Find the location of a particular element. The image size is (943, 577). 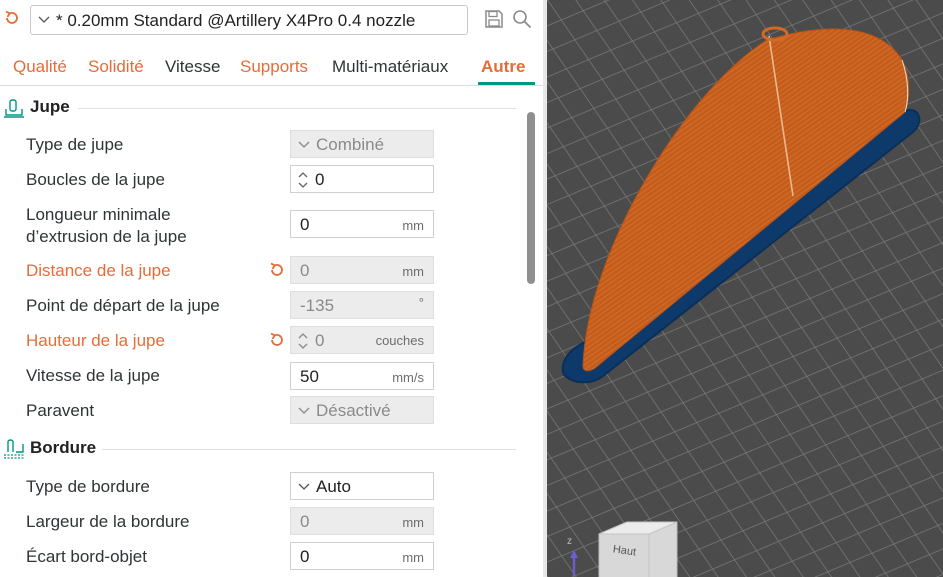

brim-type-select: Auto is located at coordinates (362, 486).